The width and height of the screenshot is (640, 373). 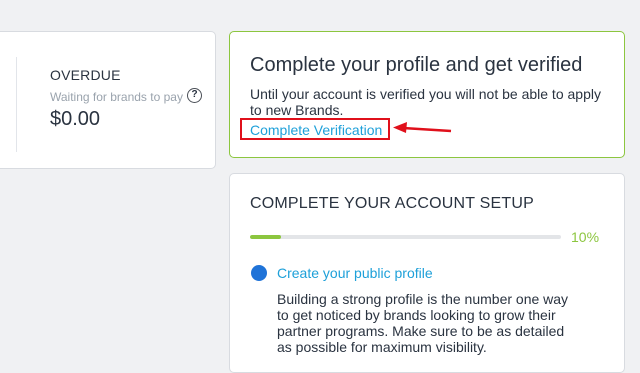 What do you see at coordinates (116, 97) in the screenshot?
I see `overdue-subtitle: Waiting for brands to pay` at bounding box center [116, 97].